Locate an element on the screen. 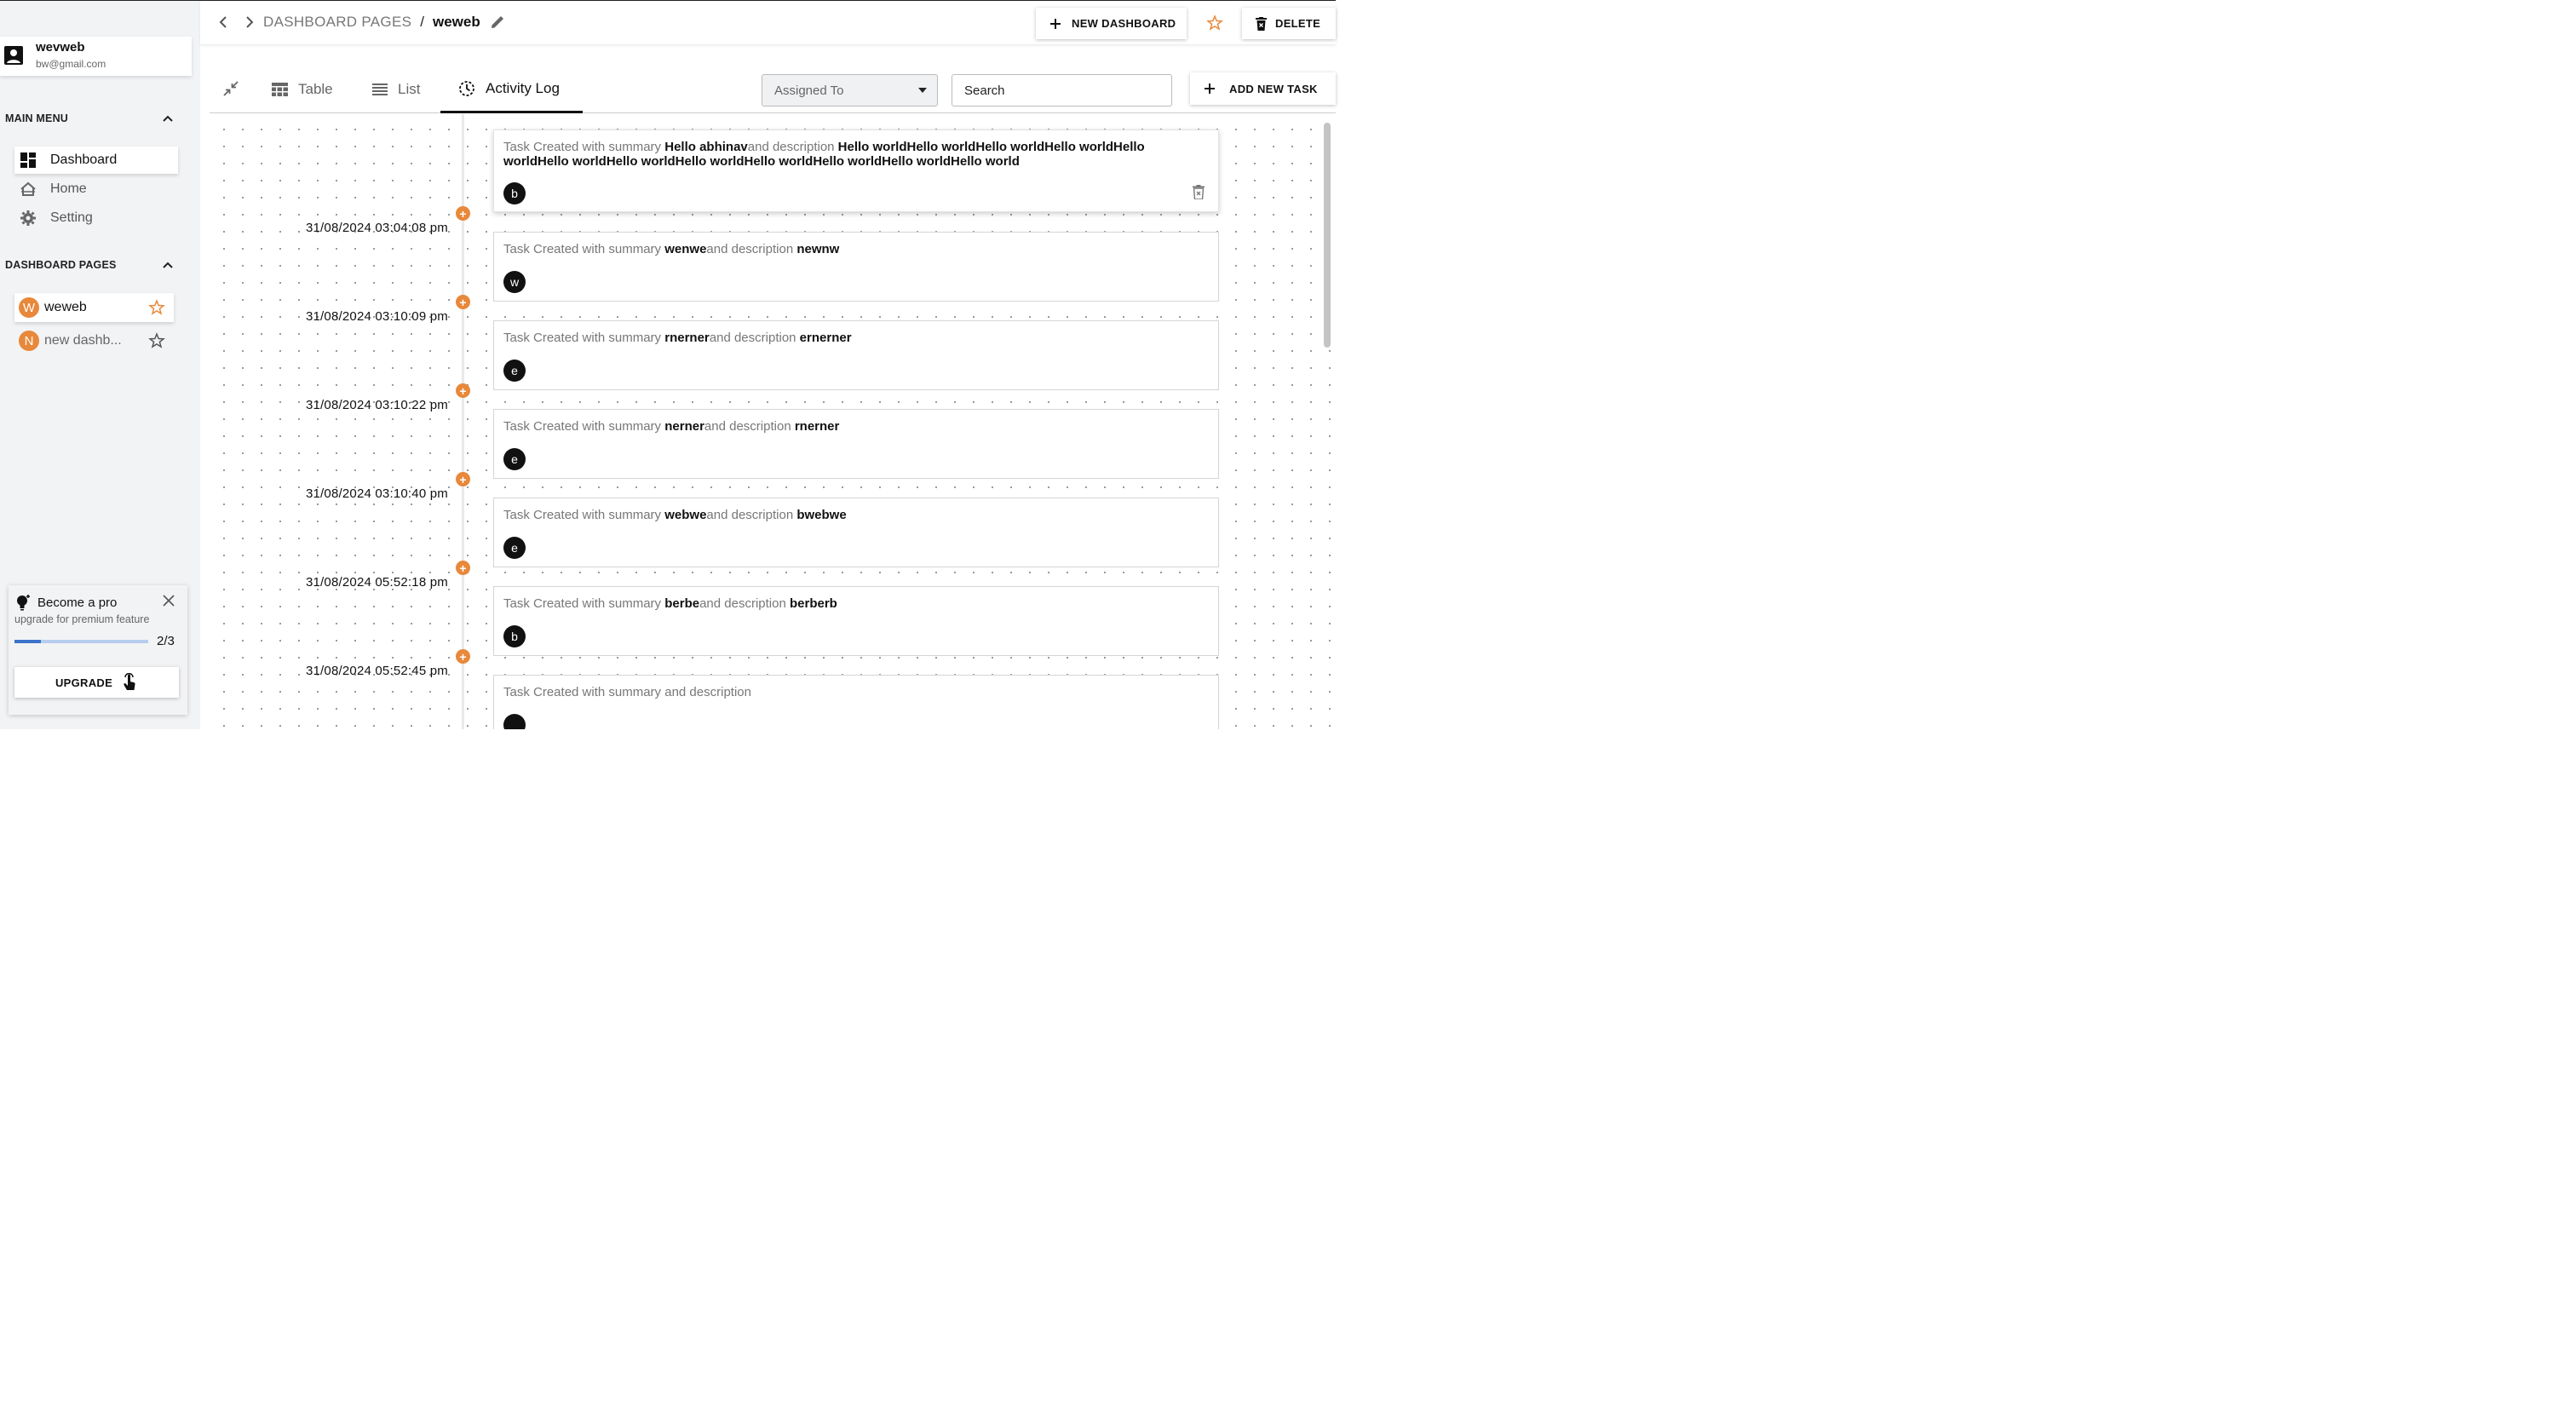 The image size is (2576, 1404). avatar: b is located at coordinates (514, 636).